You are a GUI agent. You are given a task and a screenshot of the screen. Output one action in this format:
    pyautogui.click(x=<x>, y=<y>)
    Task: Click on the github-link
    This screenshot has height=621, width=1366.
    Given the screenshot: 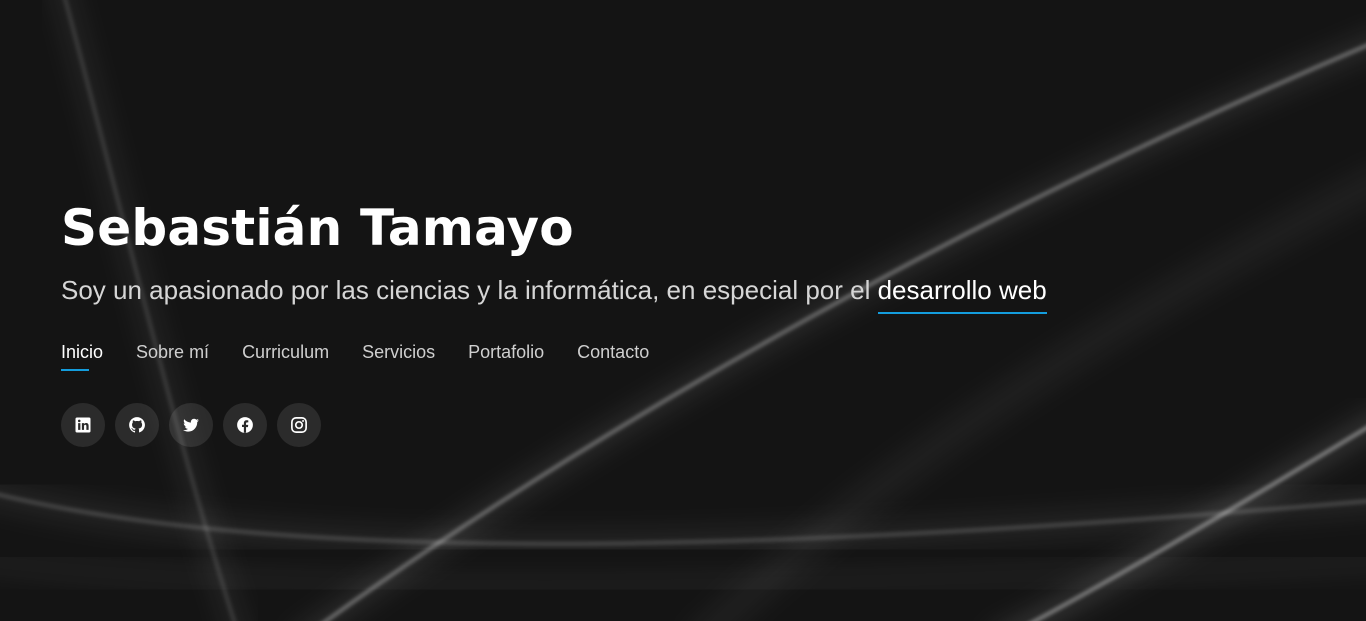 What is the action you would take?
    pyautogui.click(x=137, y=425)
    